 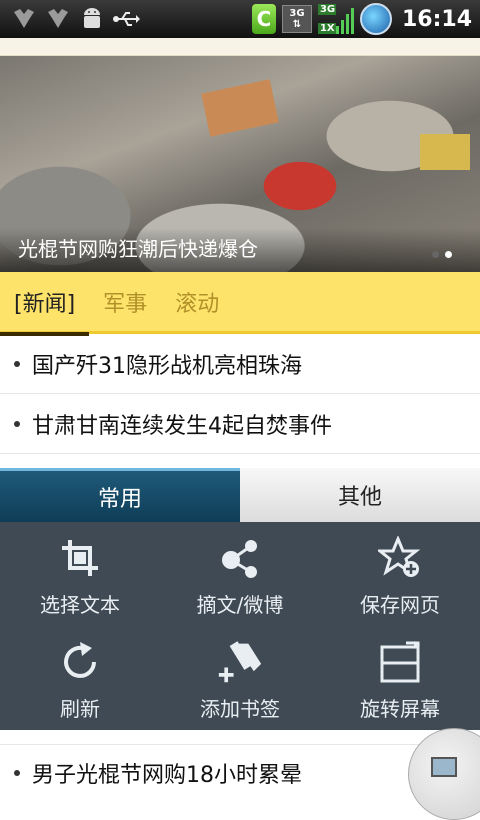 What do you see at coordinates (400, 708) in the screenshot?
I see `menu-item-label: 旋转屏幕` at bounding box center [400, 708].